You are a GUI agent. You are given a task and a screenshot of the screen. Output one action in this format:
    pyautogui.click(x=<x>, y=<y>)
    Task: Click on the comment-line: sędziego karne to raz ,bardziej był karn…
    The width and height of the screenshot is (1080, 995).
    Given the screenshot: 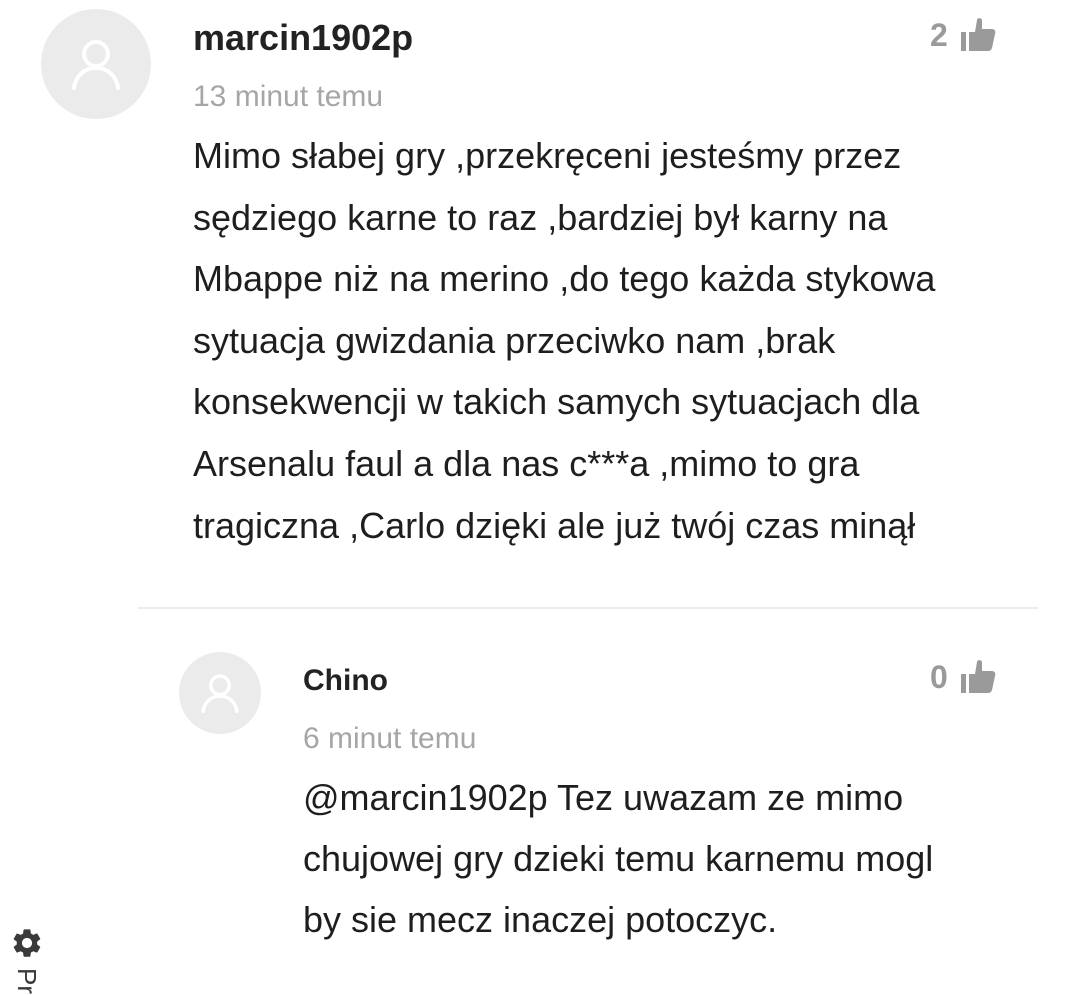 What is the action you would take?
    pyautogui.click(x=540, y=217)
    